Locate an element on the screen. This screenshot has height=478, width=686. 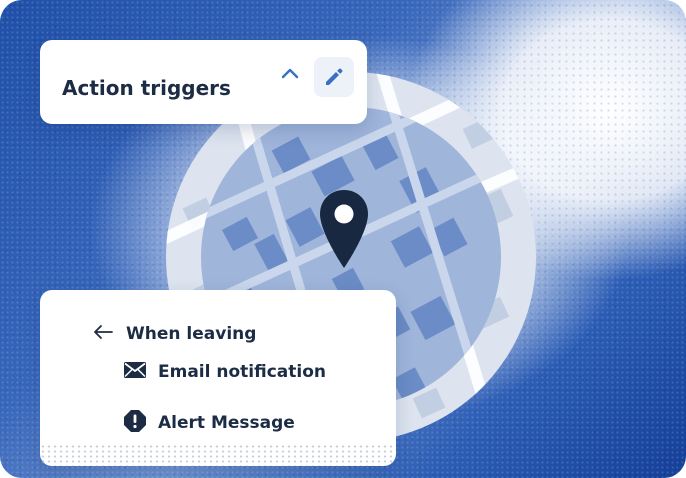
card-speckle-texture is located at coordinates (218, 455).